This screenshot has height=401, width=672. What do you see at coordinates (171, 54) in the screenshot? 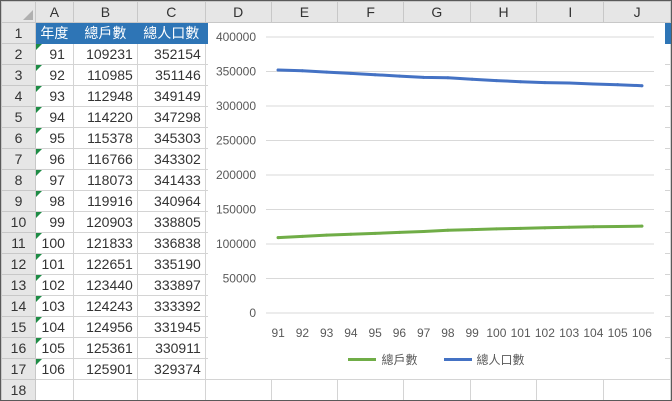
I see `table-cell: 352154` at bounding box center [171, 54].